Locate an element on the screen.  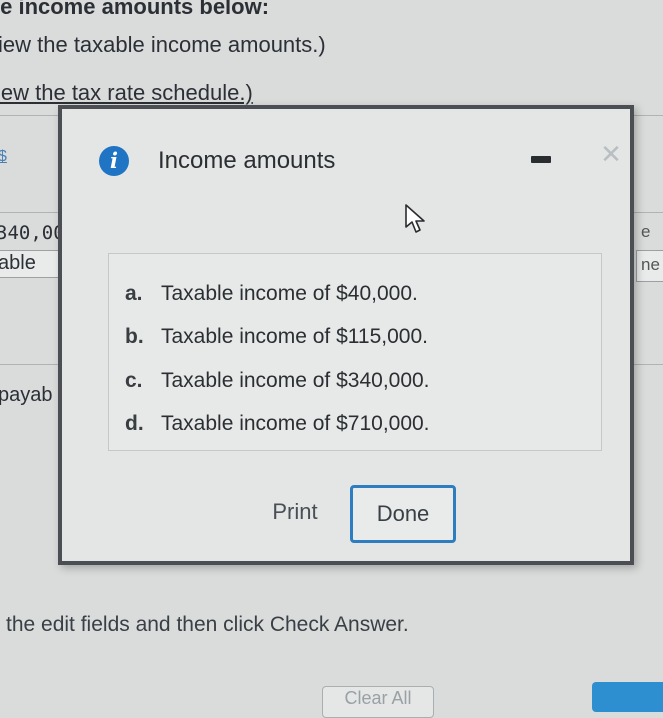
income-amount-item-b: b. Taxable income of $115,000. is located at coordinates (276, 337).